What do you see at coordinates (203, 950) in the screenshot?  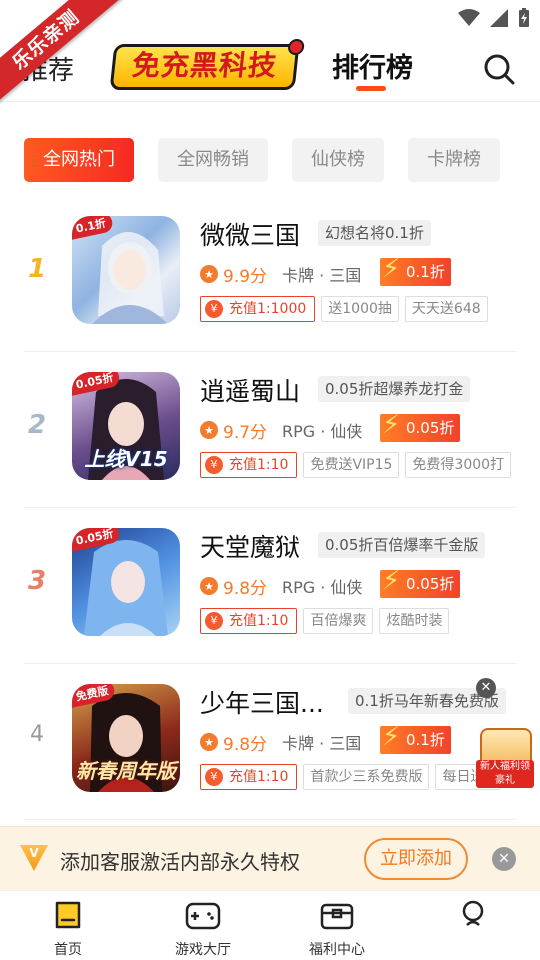 I see `nav-label: 游戏大厅` at bounding box center [203, 950].